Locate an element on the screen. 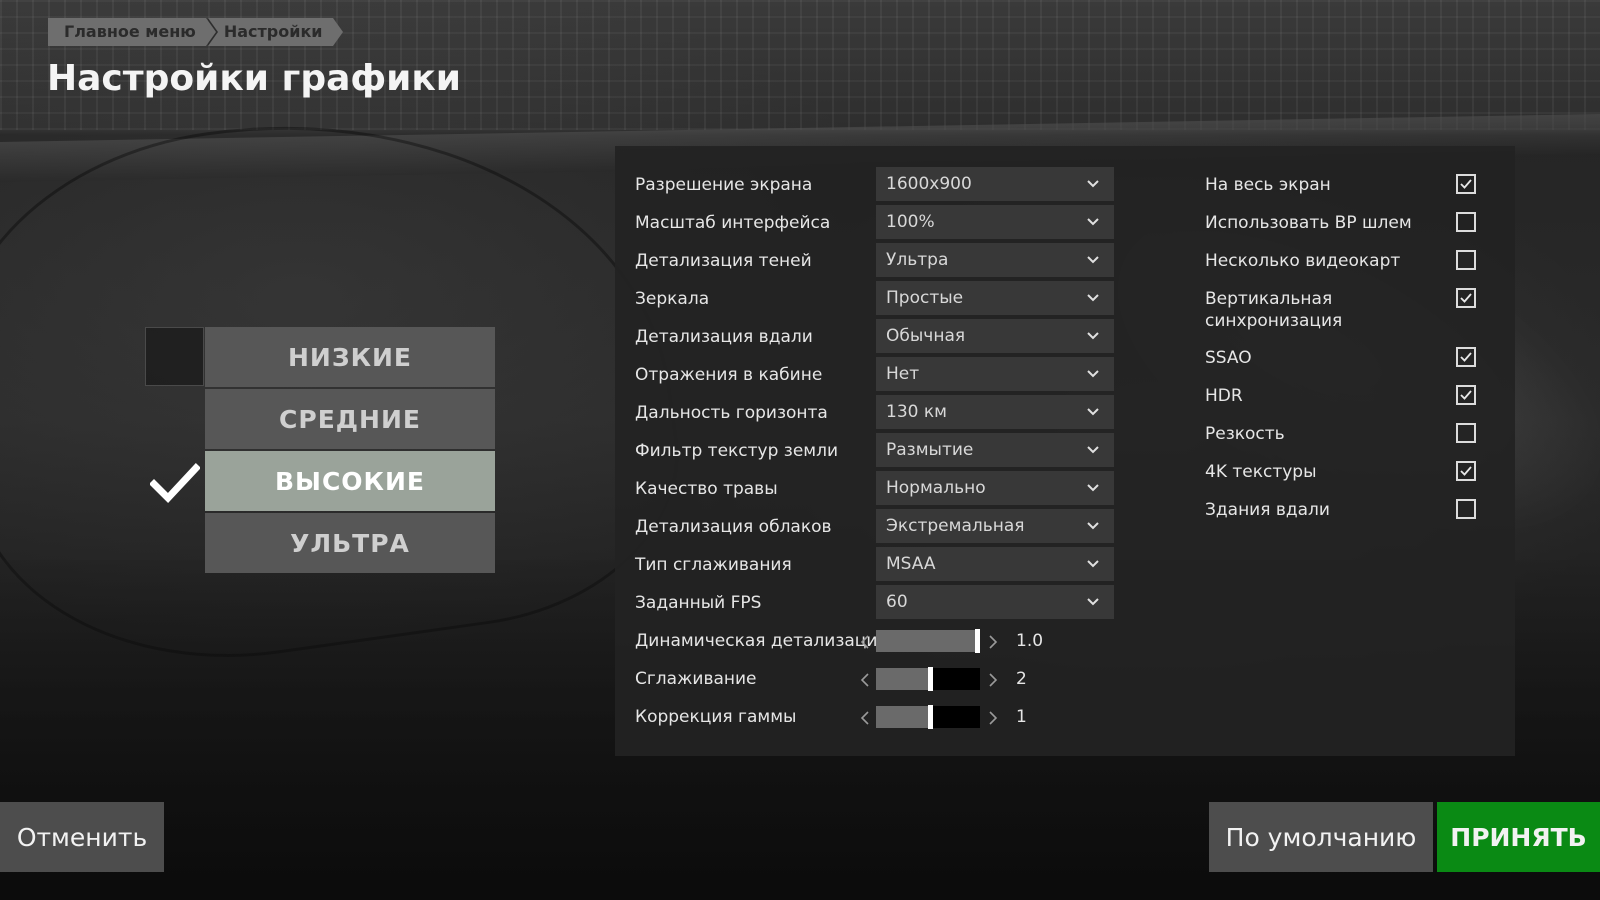  preset-ultra-button: УЛЬТРА is located at coordinates (350, 543).